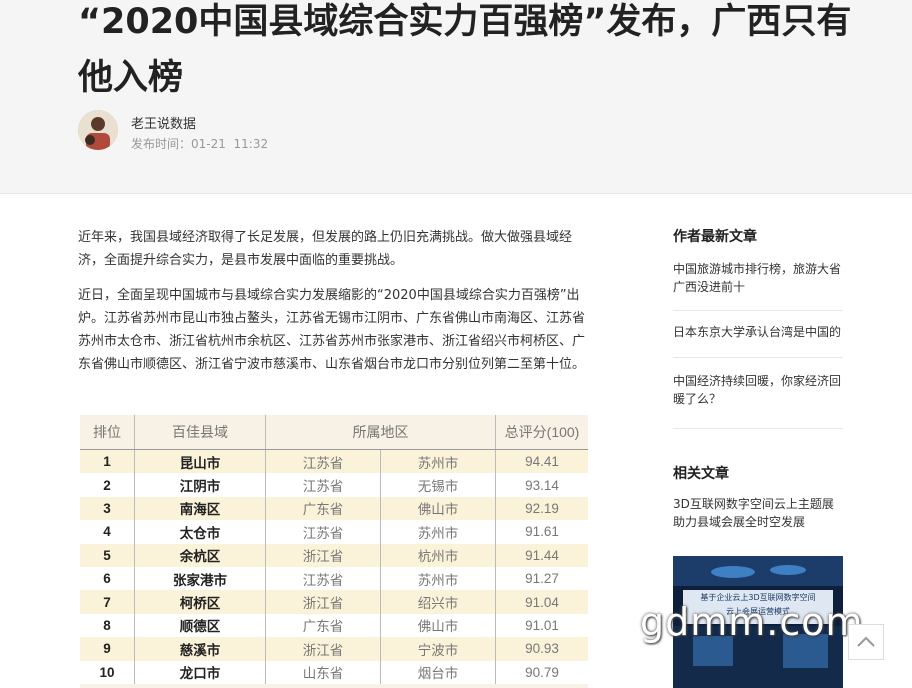 This screenshot has width=912, height=688. I want to click on rank-cell: 4, so click(107, 532).